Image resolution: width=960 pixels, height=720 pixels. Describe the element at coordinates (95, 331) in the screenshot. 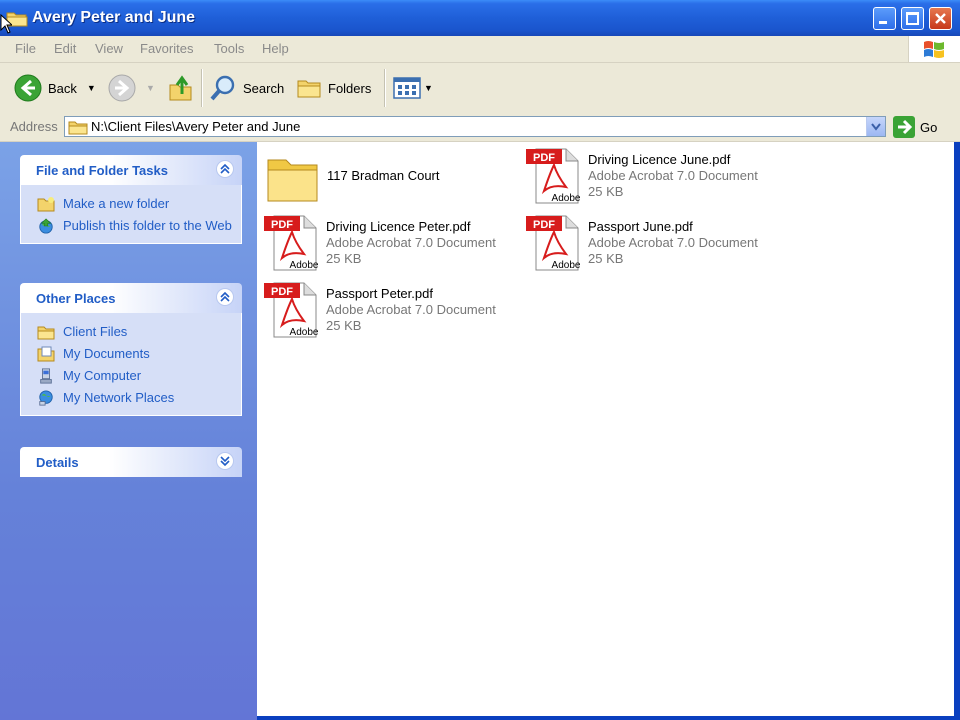

I see `place-label: Client Files` at that location.